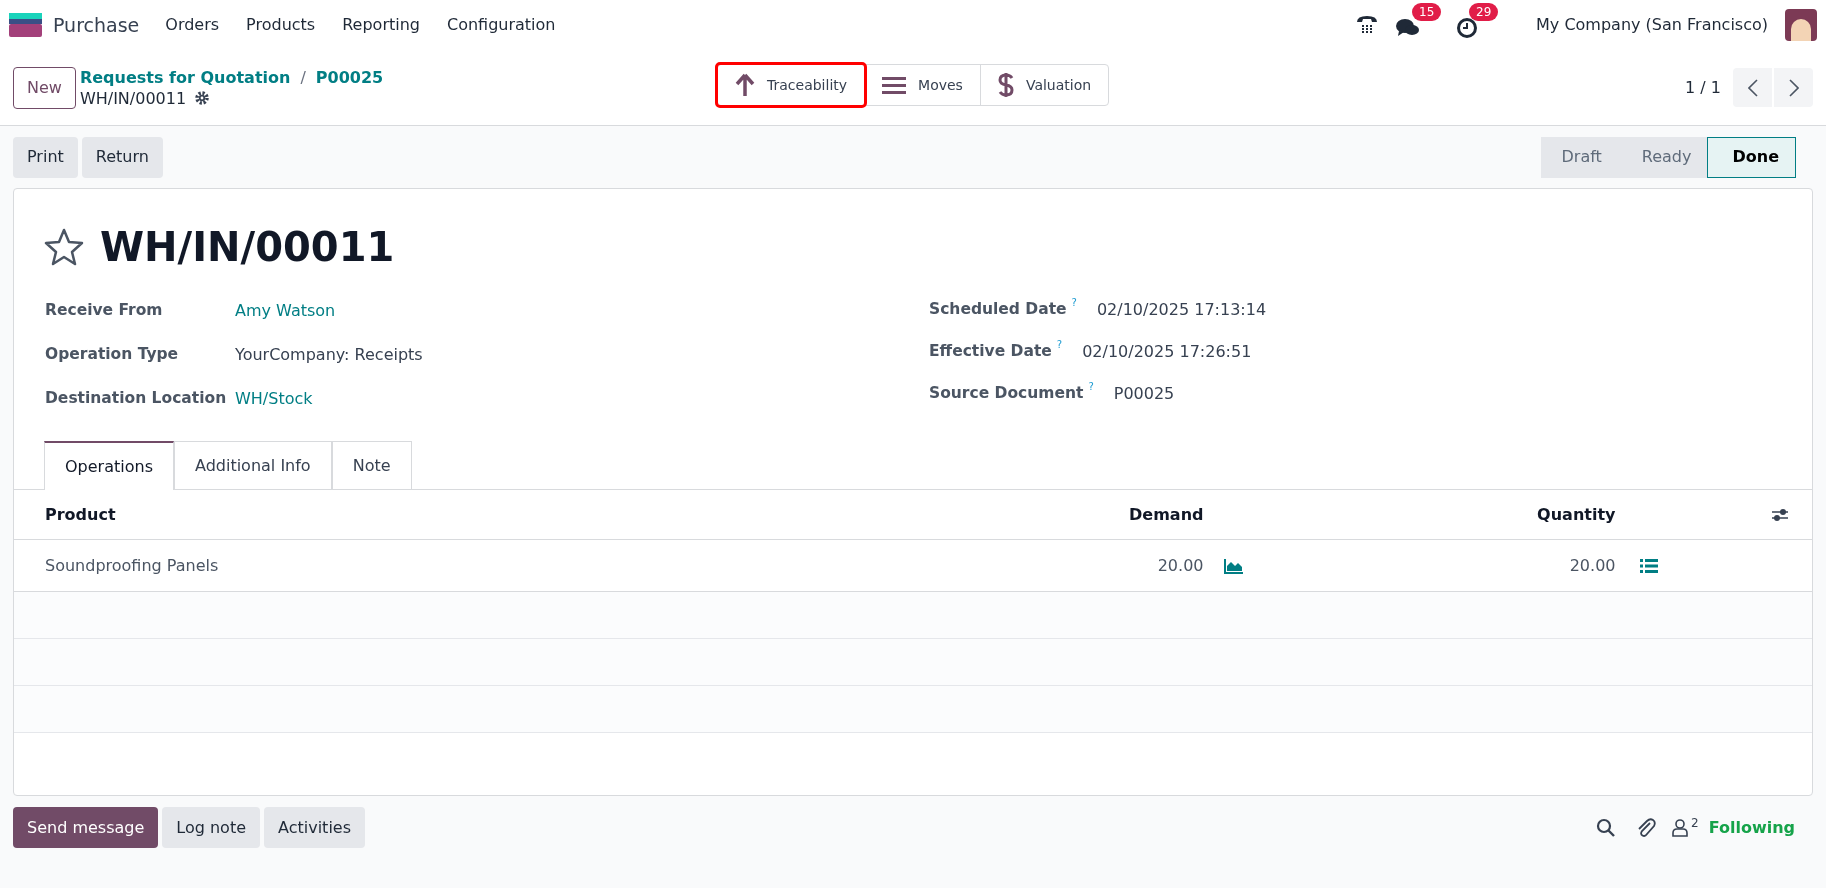 This screenshot has height=888, width=1826. What do you see at coordinates (1427, 12) in the screenshot?
I see `notification-badge: 15` at bounding box center [1427, 12].